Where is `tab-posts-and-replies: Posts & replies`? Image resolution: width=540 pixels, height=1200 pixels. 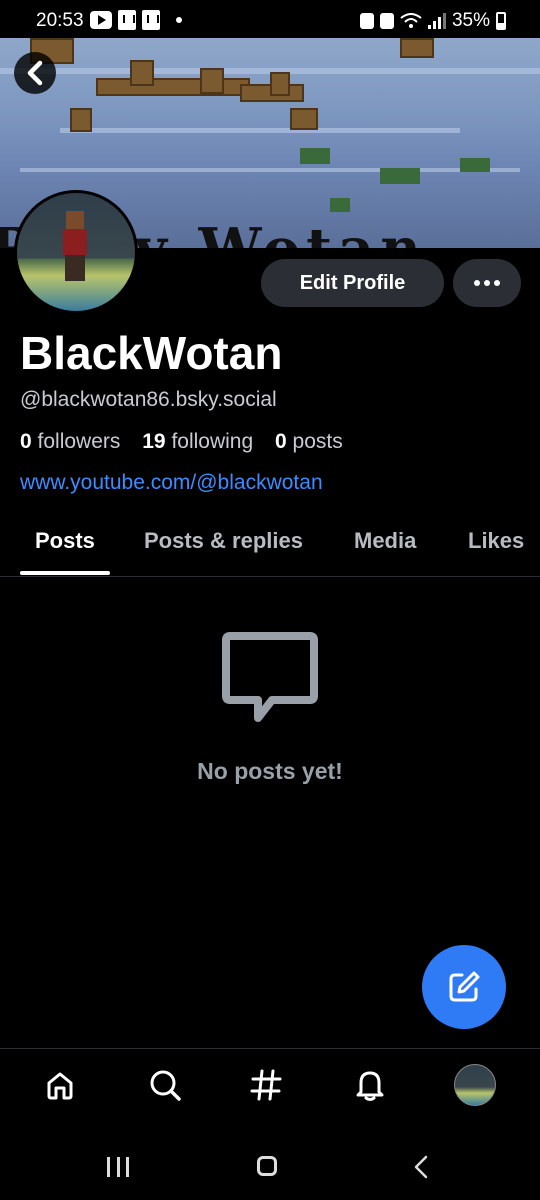 tab-posts-and-replies: Posts & replies is located at coordinates (223, 541).